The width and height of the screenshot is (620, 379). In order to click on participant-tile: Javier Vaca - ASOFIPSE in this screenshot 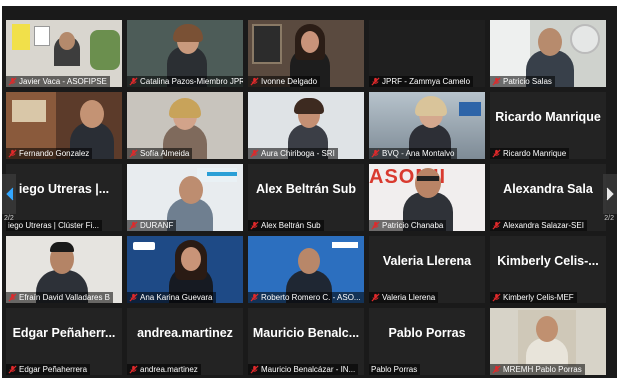, I will do `click(64, 53)`.